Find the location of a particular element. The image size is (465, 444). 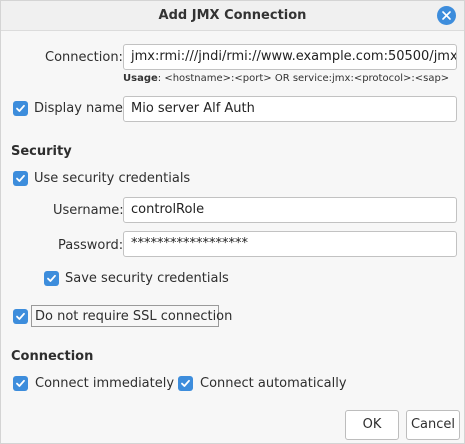

connect-automatically-checkbox is located at coordinates (185, 383).